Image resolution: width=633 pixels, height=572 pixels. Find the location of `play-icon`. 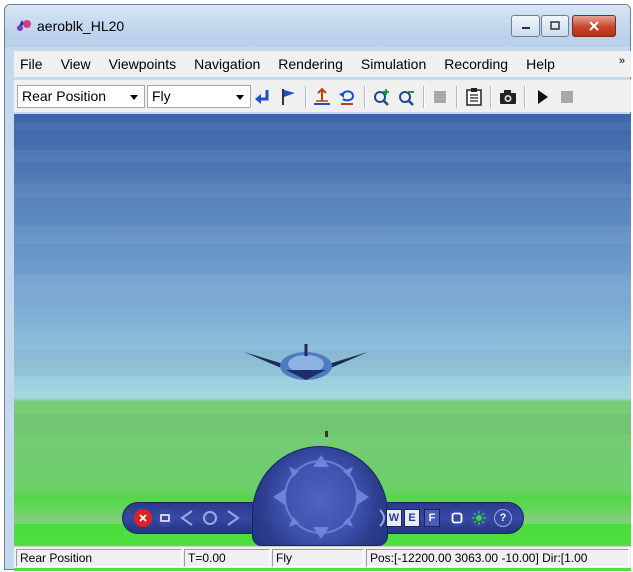

play-icon is located at coordinates (543, 97).